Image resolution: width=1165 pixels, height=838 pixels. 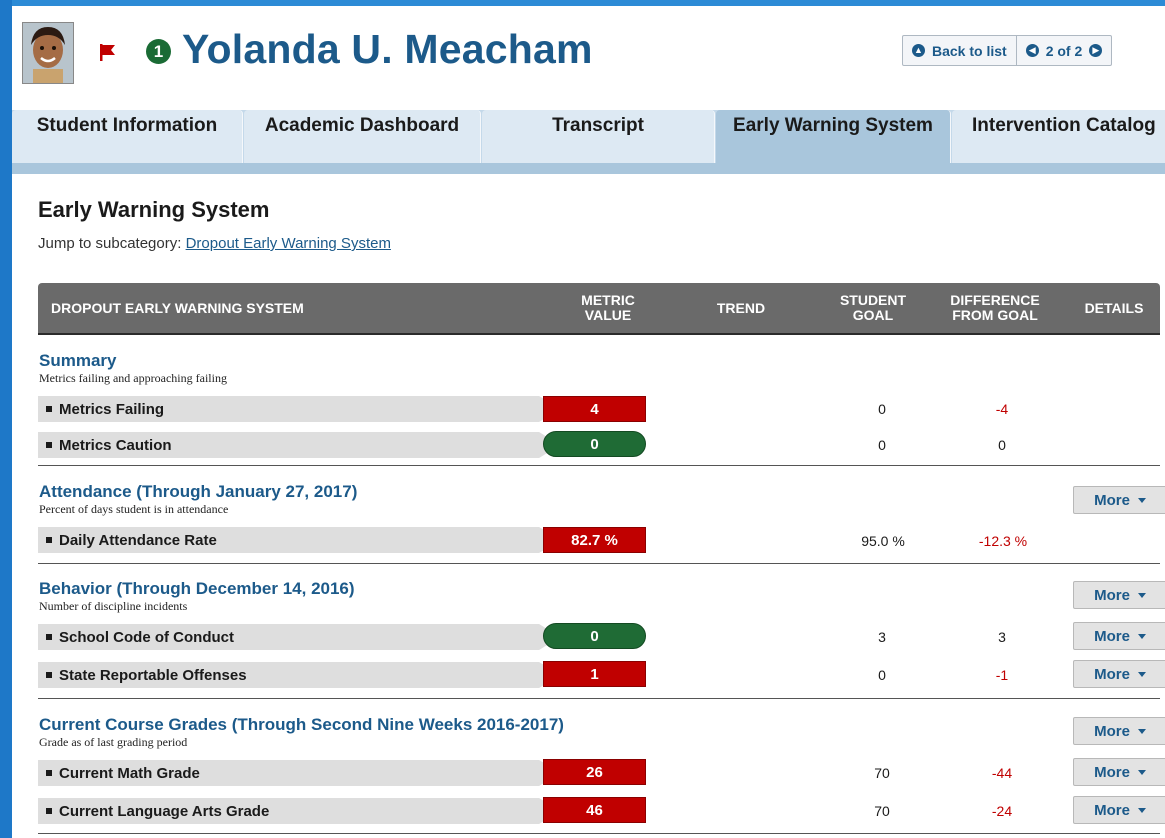 I want to click on pager: ◀ 2 of 2 ▶, so click(x=1064, y=50).